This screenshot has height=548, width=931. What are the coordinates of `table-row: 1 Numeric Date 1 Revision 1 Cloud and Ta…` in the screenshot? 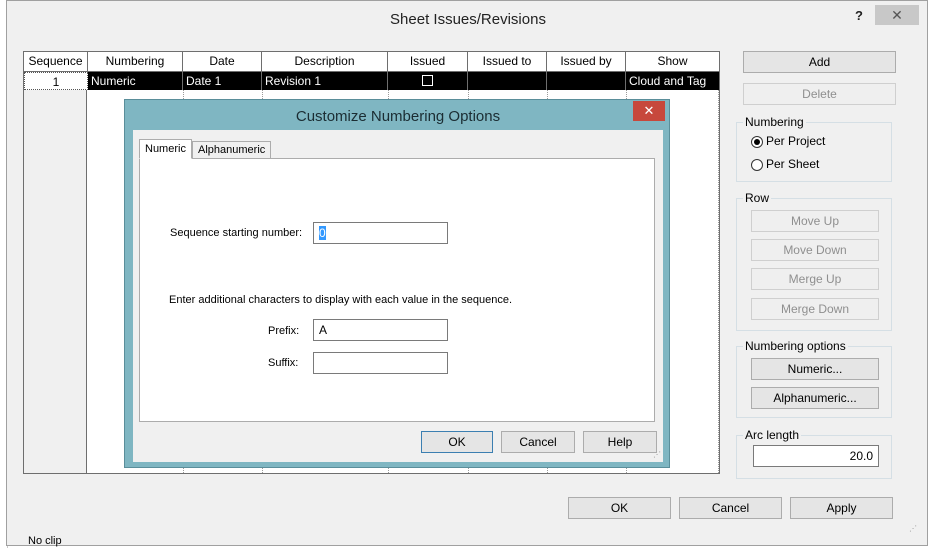 It's located at (371, 81).